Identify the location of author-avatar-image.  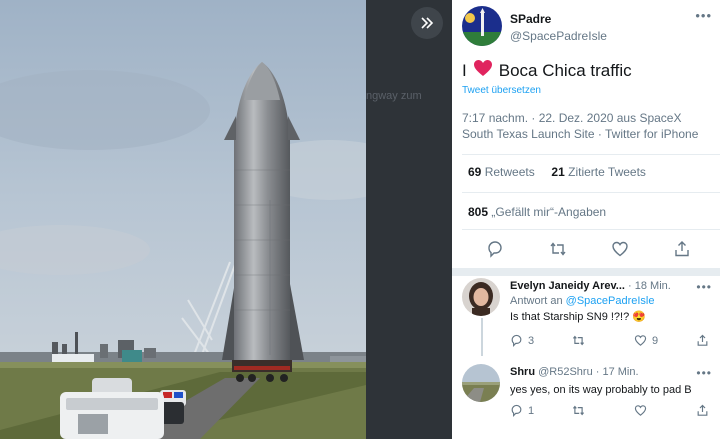
(482, 26).